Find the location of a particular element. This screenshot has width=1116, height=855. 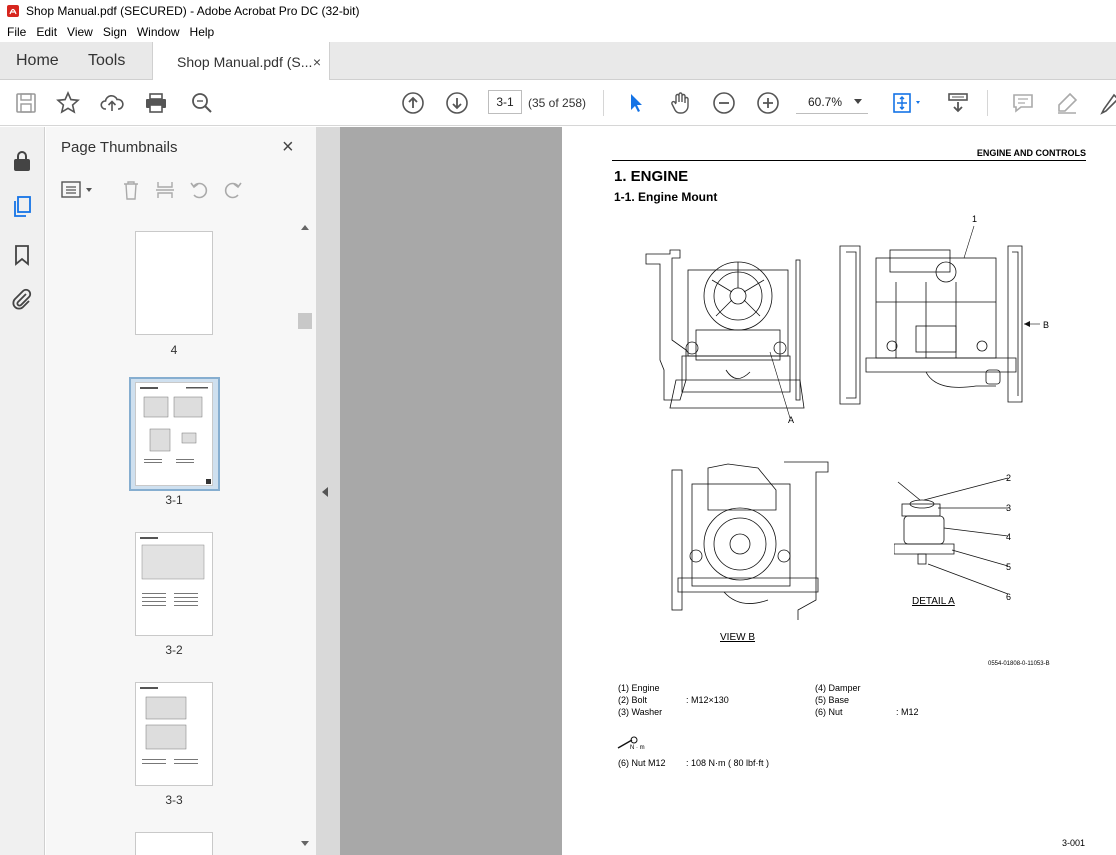

panel-collapse-bar is located at coordinates (328, 491).